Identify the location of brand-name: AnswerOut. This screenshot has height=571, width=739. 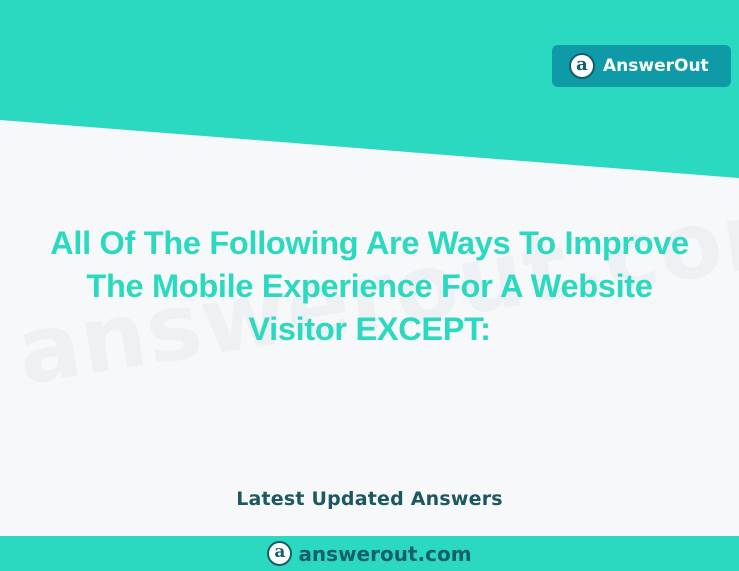
(656, 66).